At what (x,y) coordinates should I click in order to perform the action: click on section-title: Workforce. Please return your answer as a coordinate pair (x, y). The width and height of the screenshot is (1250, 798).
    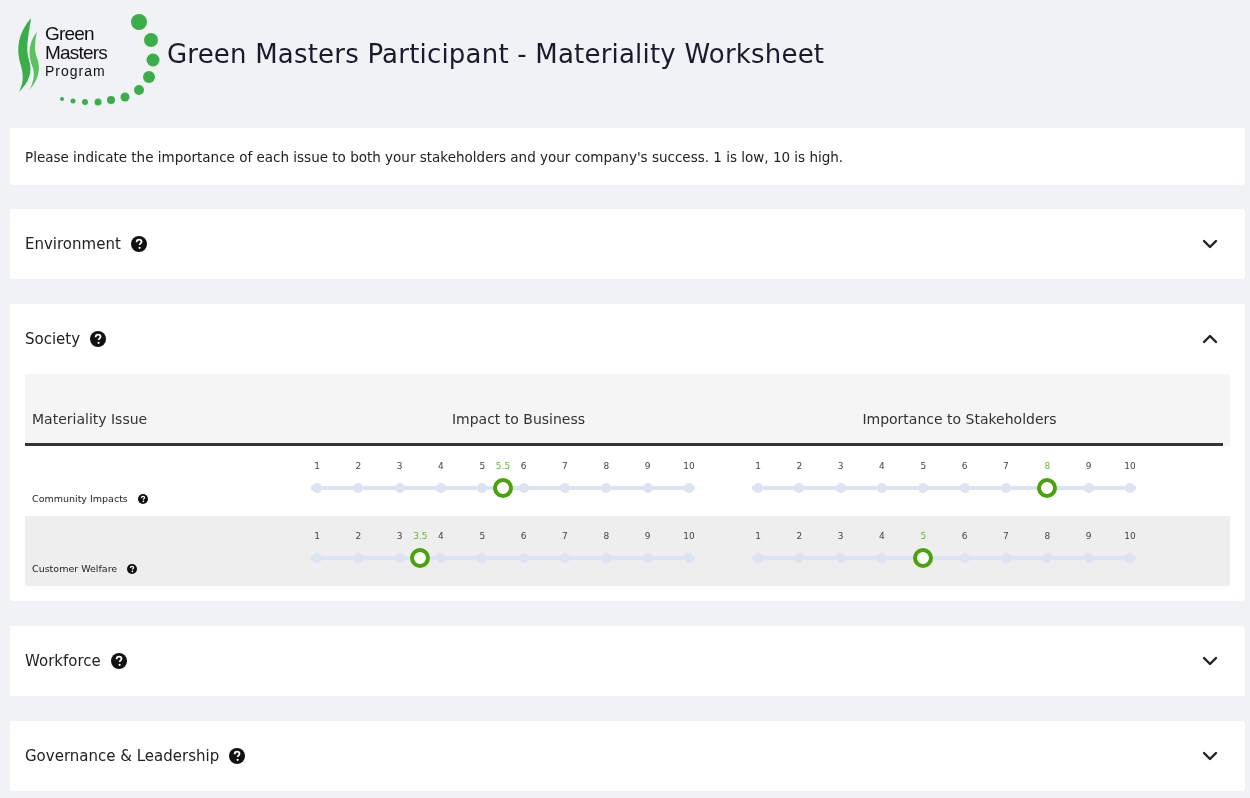
    Looking at the image, I should click on (63, 661).